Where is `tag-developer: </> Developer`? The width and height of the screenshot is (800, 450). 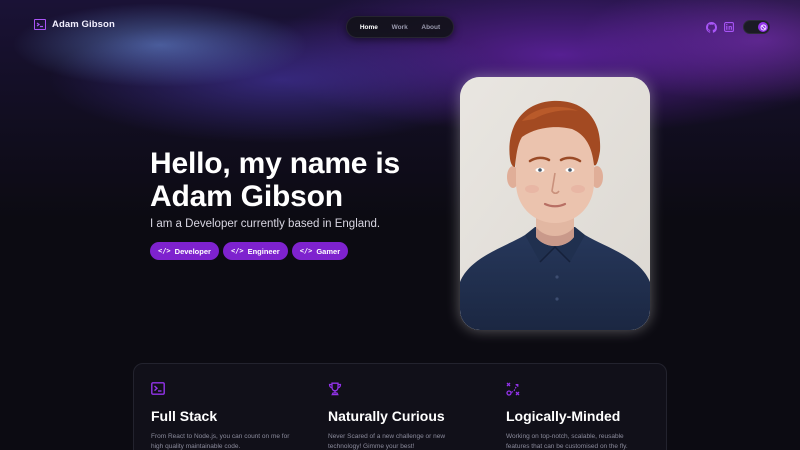
tag-developer: </> Developer is located at coordinates (184, 251).